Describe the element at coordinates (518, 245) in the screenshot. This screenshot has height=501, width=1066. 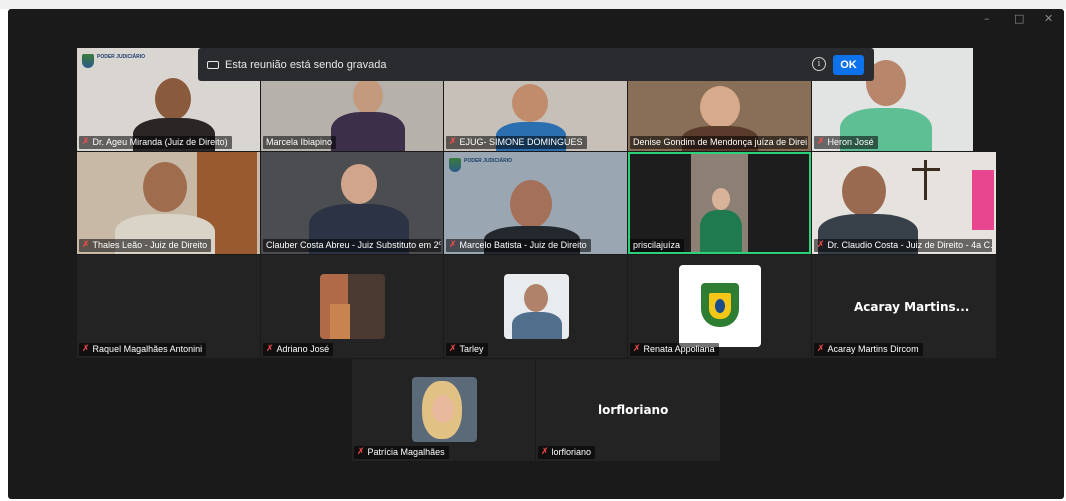
I see `participant-name: ✗ Marcelo Batista - Juiz de Direito` at that location.